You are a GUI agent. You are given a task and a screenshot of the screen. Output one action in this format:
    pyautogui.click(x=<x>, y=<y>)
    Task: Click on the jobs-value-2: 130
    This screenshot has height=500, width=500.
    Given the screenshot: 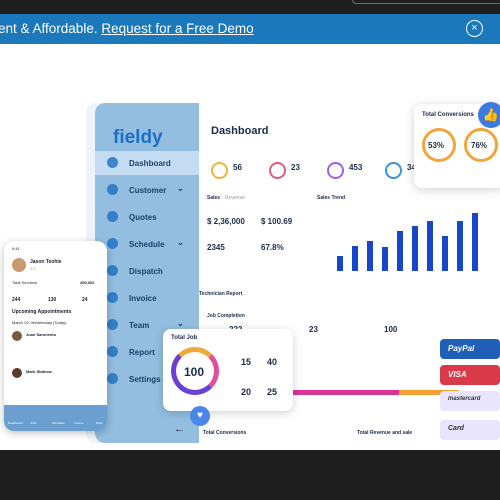 What is the action you would take?
    pyautogui.click(x=52, y=300)
    